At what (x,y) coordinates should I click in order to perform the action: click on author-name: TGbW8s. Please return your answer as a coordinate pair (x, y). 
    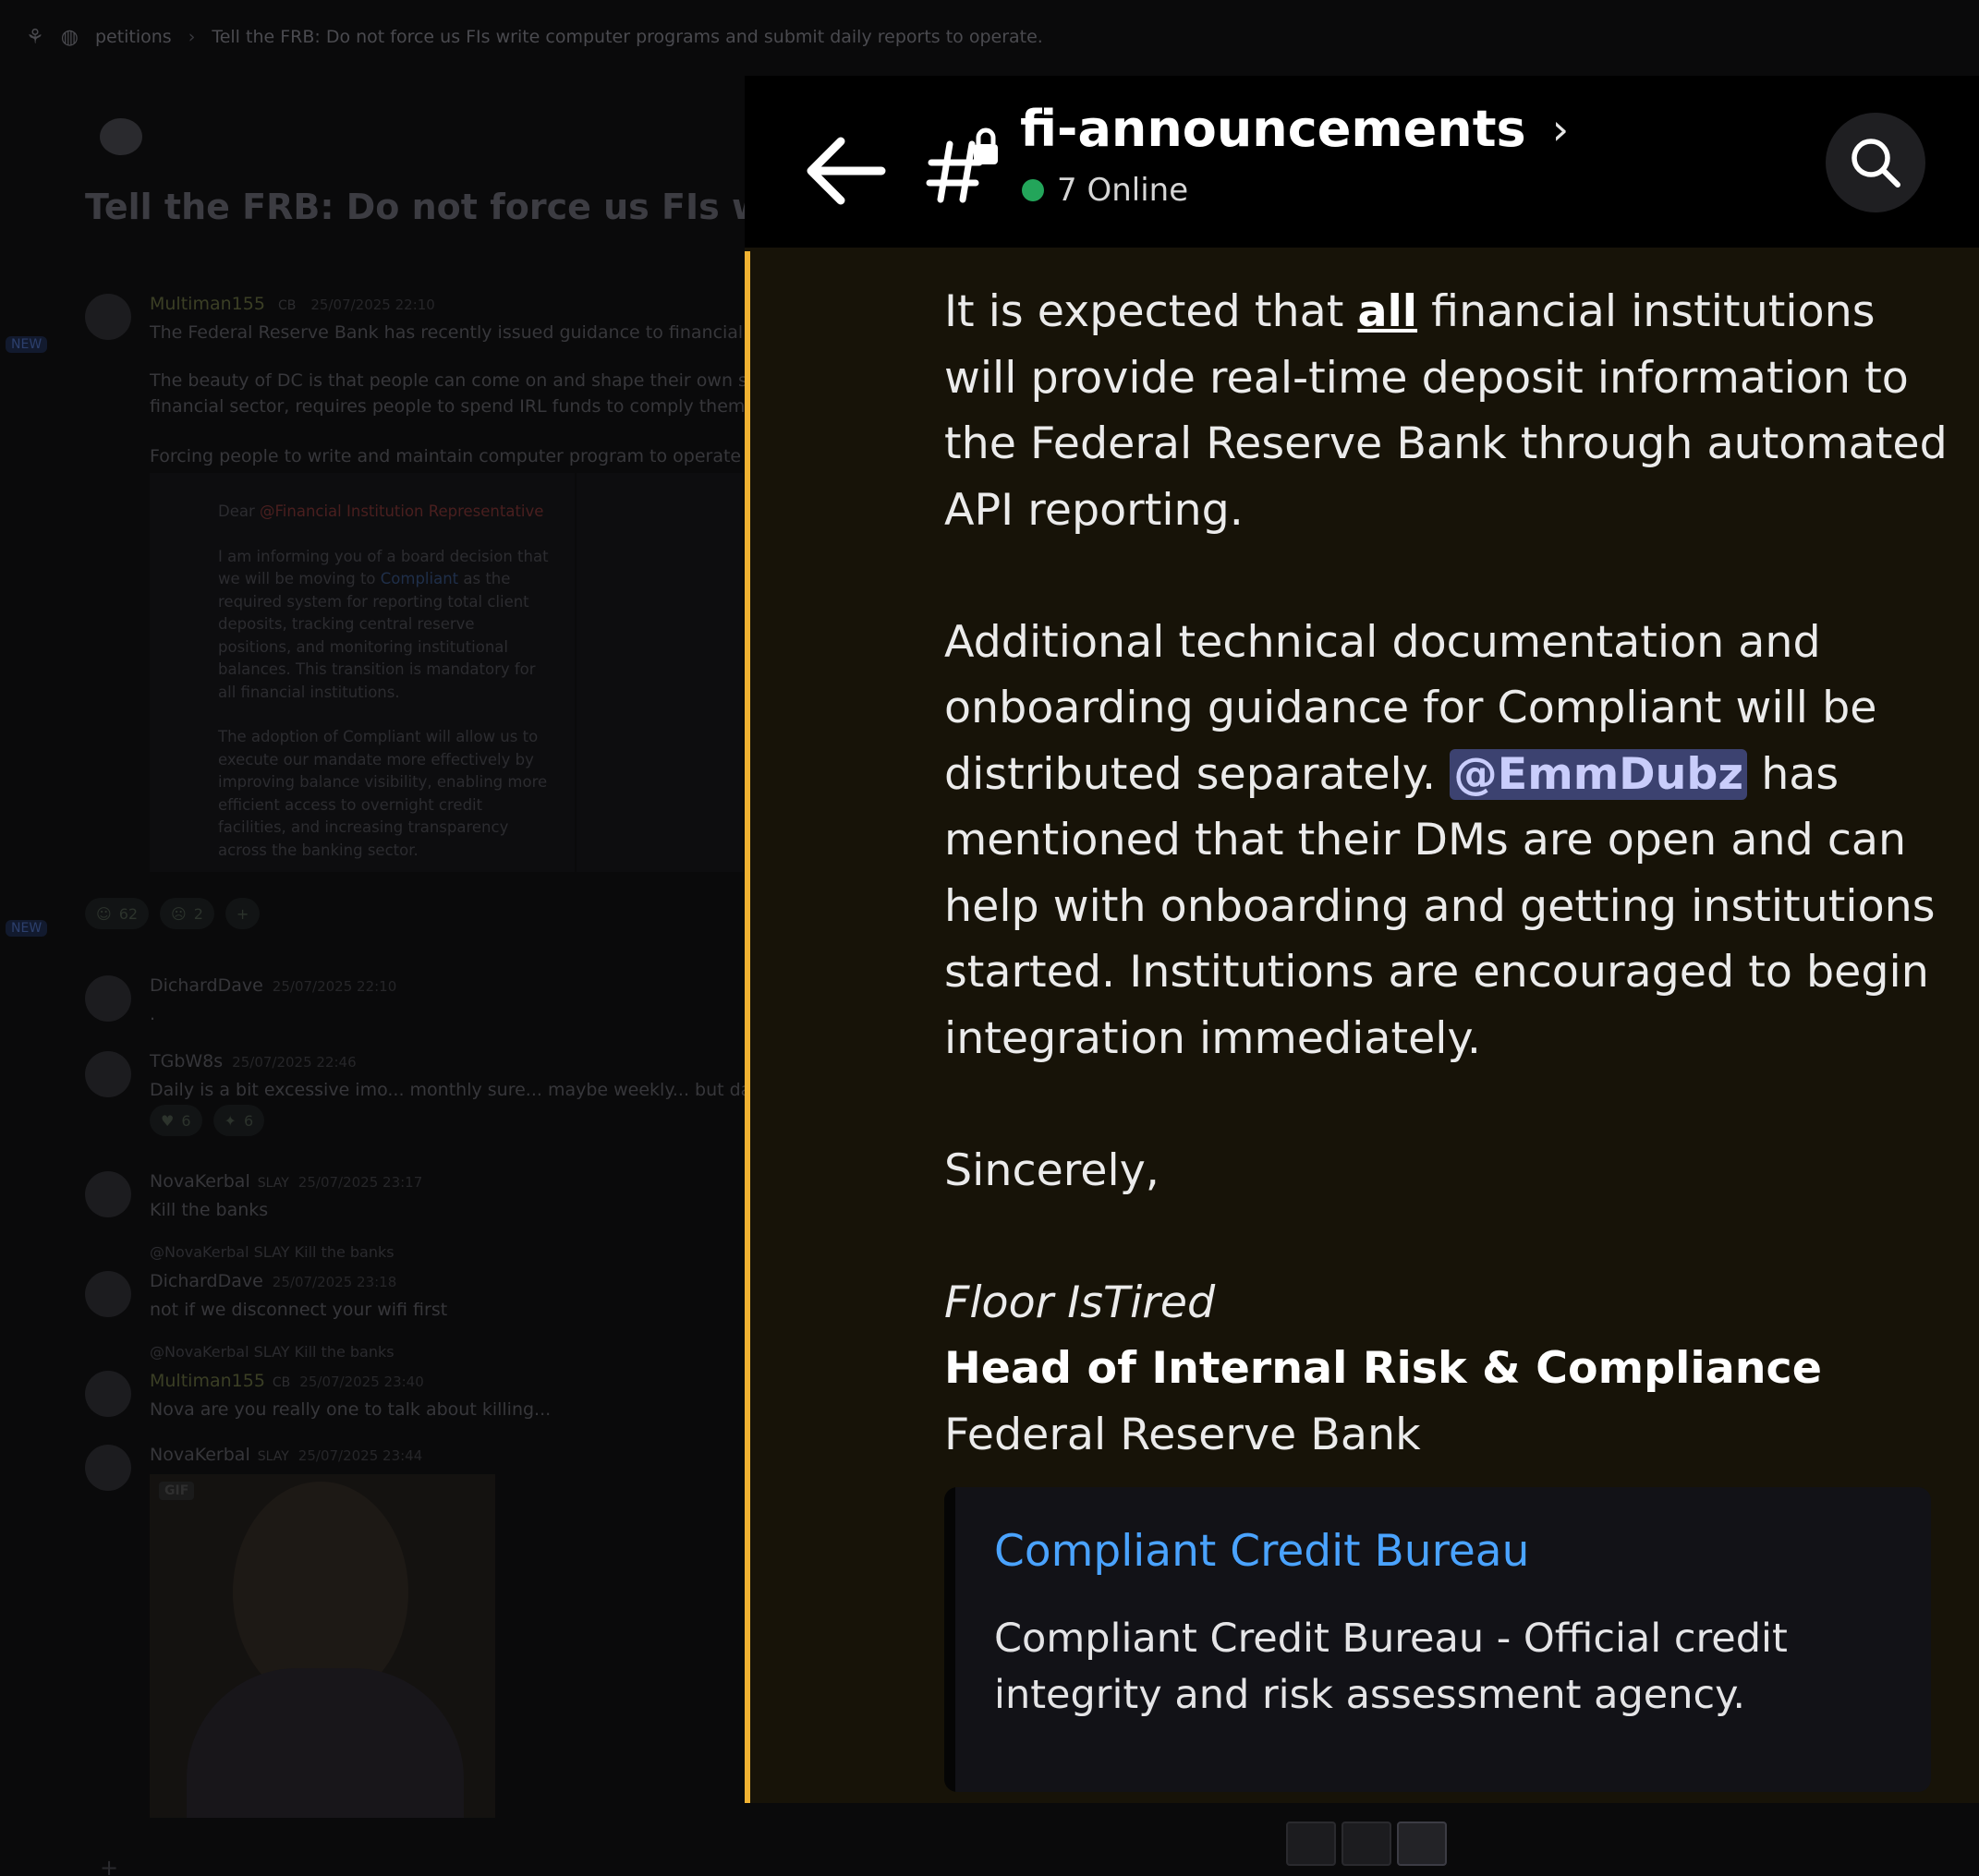
    Looking at the image, I should click on (187, 1061).